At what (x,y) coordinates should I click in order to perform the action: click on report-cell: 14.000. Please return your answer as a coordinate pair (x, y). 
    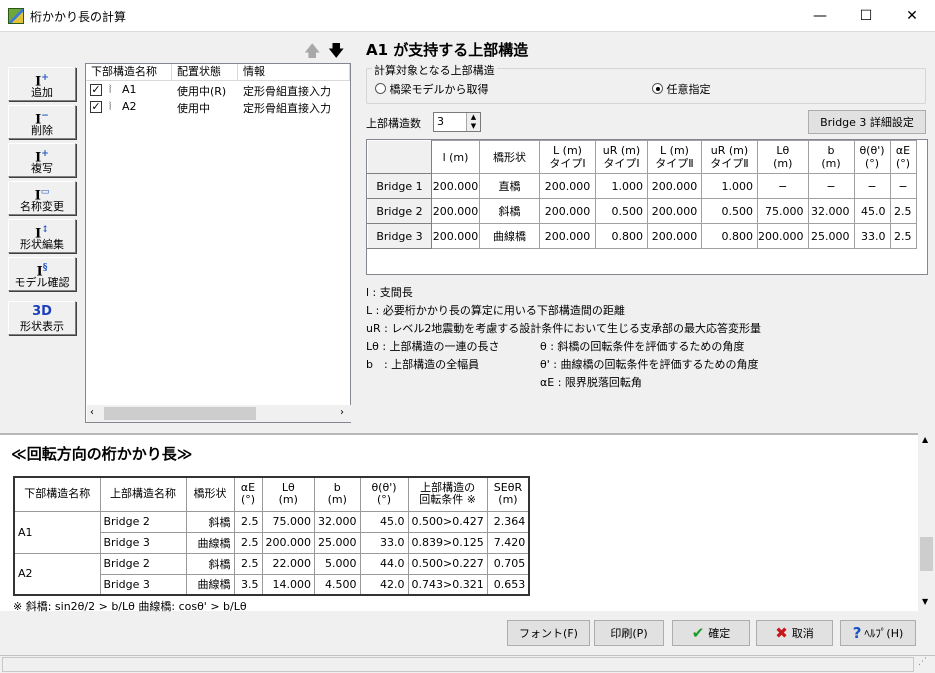
    Looking at the image, I should click on (288, 584).